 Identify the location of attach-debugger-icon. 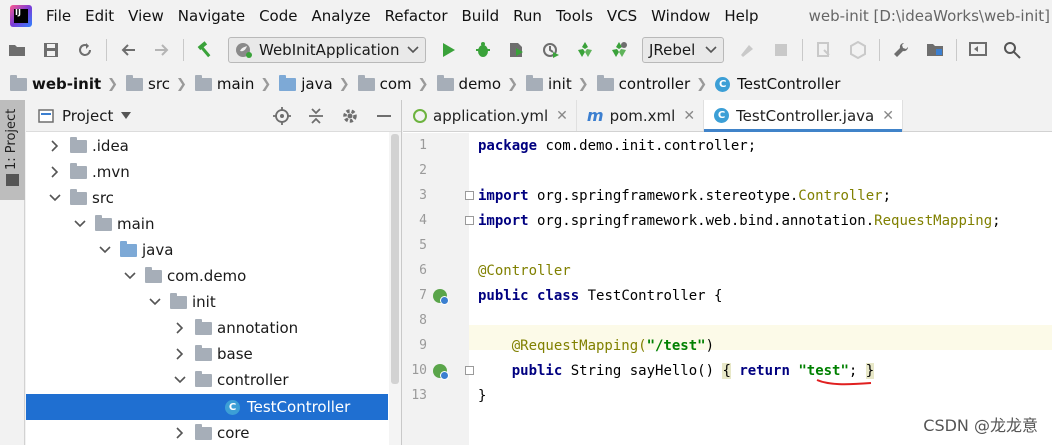
(747, 50).